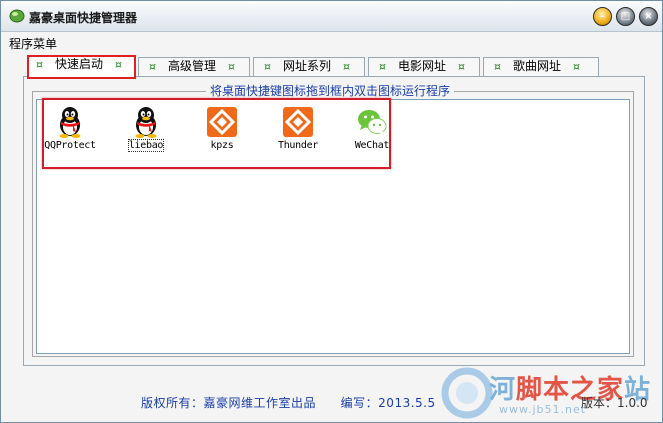 The width and height of the screenshot is (663, 423). I want to click on footer-info: 版权所有：嘉豪网维工作室出品 编写：2013.5.5, so click(288, 402).